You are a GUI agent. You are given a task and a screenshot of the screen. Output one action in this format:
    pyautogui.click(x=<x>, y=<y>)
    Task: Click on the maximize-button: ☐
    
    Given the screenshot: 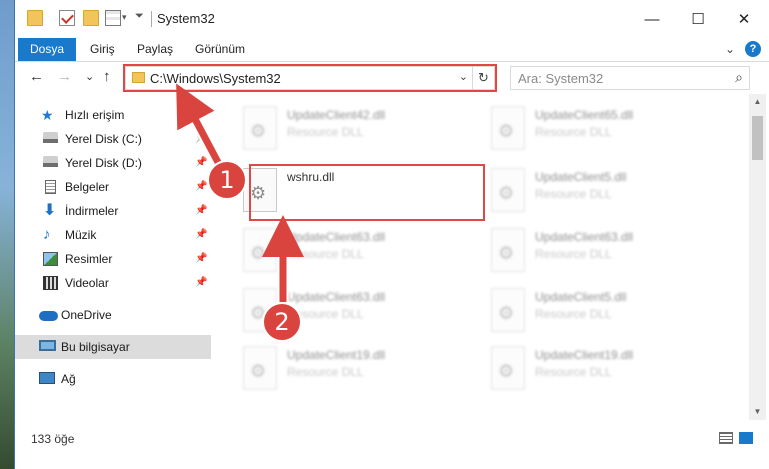 What is the action you would take?
    pyautogui.click(x=698, y=19)
    